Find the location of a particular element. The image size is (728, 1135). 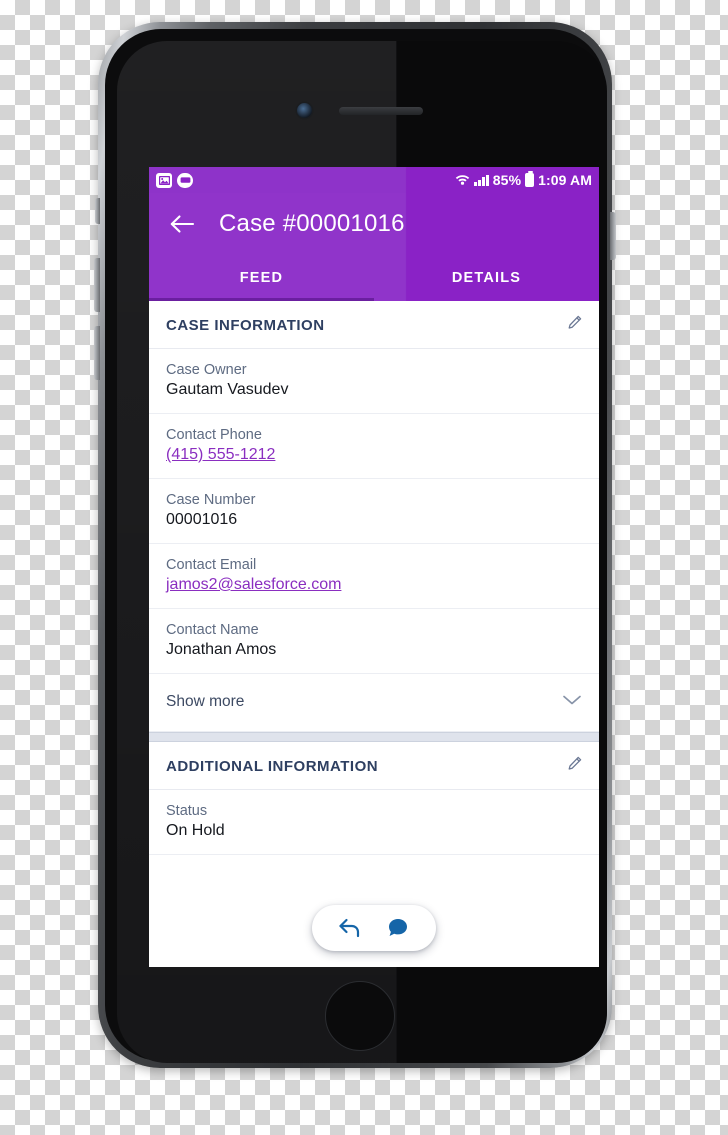

field-value: Jonathan Amos is located at coordinates (221, 649).